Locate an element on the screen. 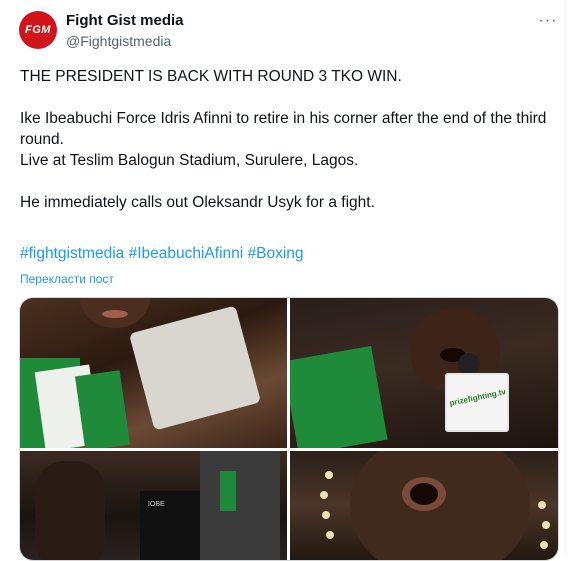 Image resolution: width=569 pixels, height=561 pixels. hashtag-boxing: #Boxing is located at coordinates (276, 253).